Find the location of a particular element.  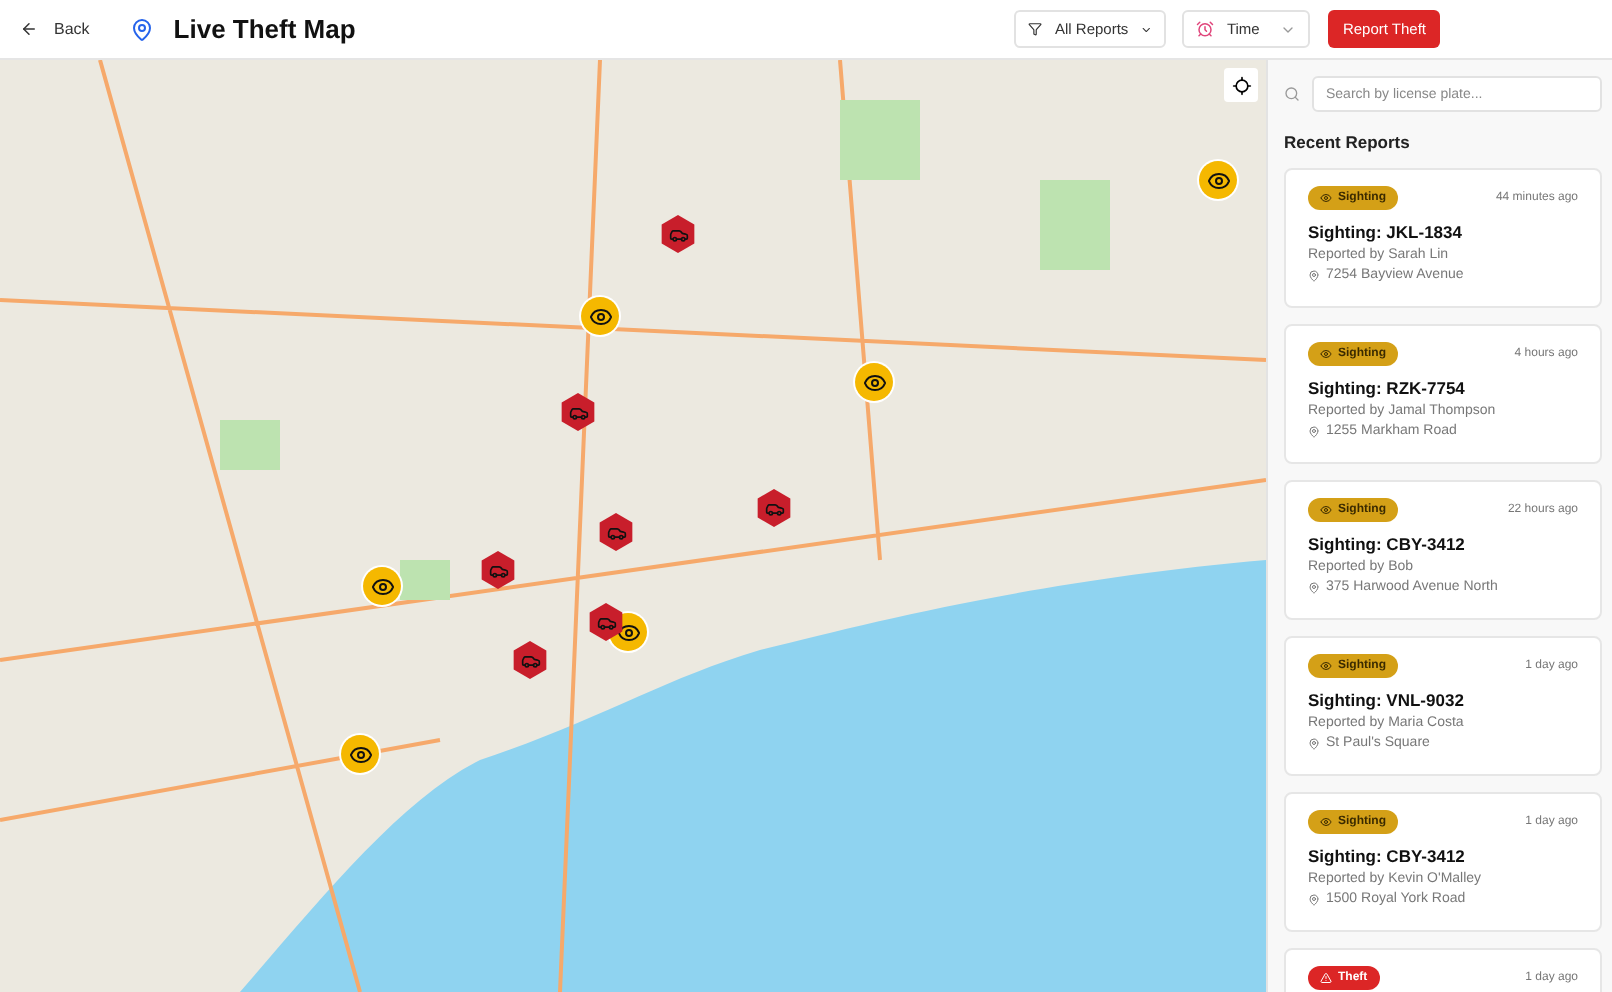

alarm-clock-icon is located at coordinates (1205, 29).